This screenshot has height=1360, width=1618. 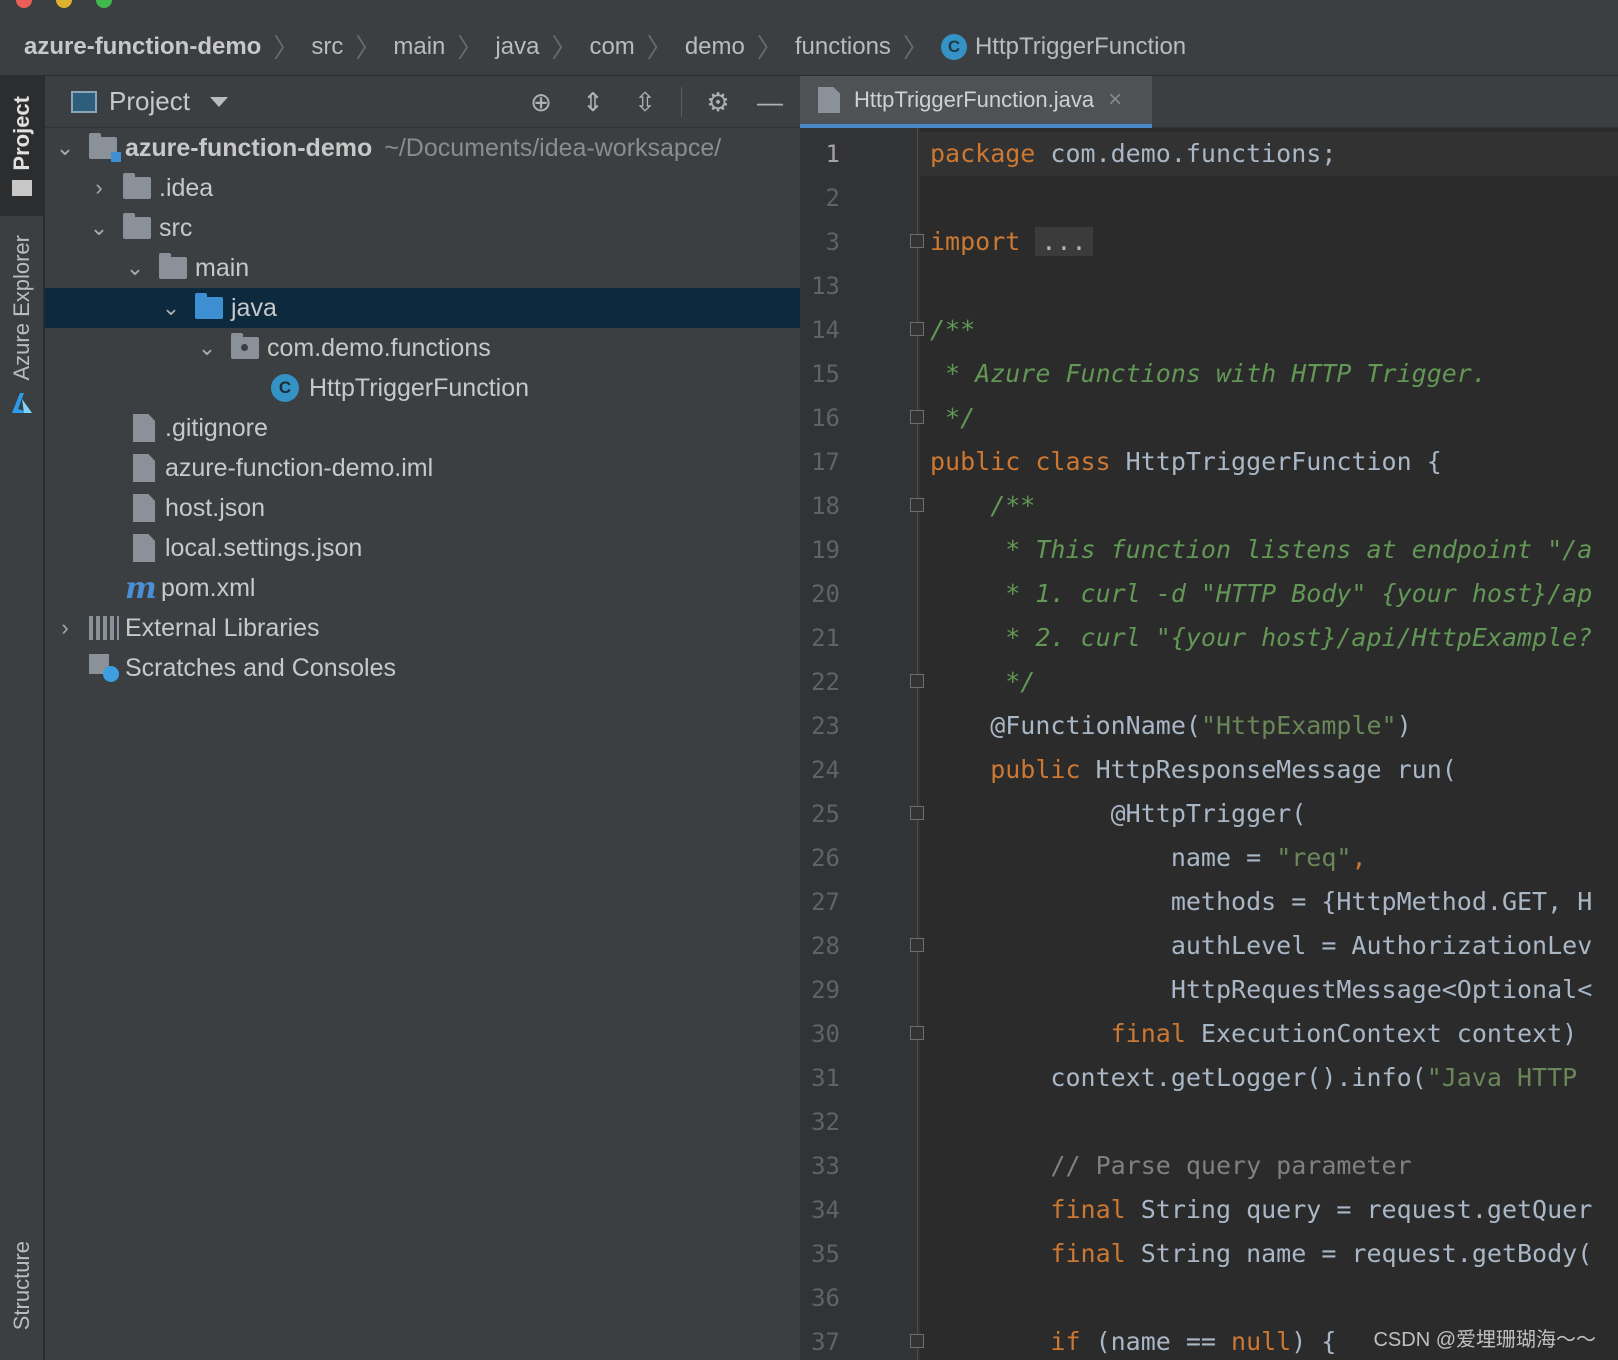 What do you see at coordinates (1261, 1078) in the screenshot?
I see `code-line-31: context.getLogger().info("Java HTTP` at bounding box center [1261, 1078].